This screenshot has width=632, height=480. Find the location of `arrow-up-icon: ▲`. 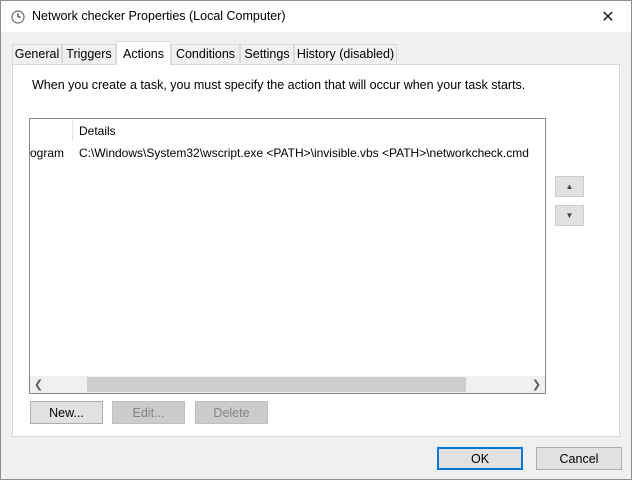

arrow-up-icon: ▲ is located at coordinates (569, 186).